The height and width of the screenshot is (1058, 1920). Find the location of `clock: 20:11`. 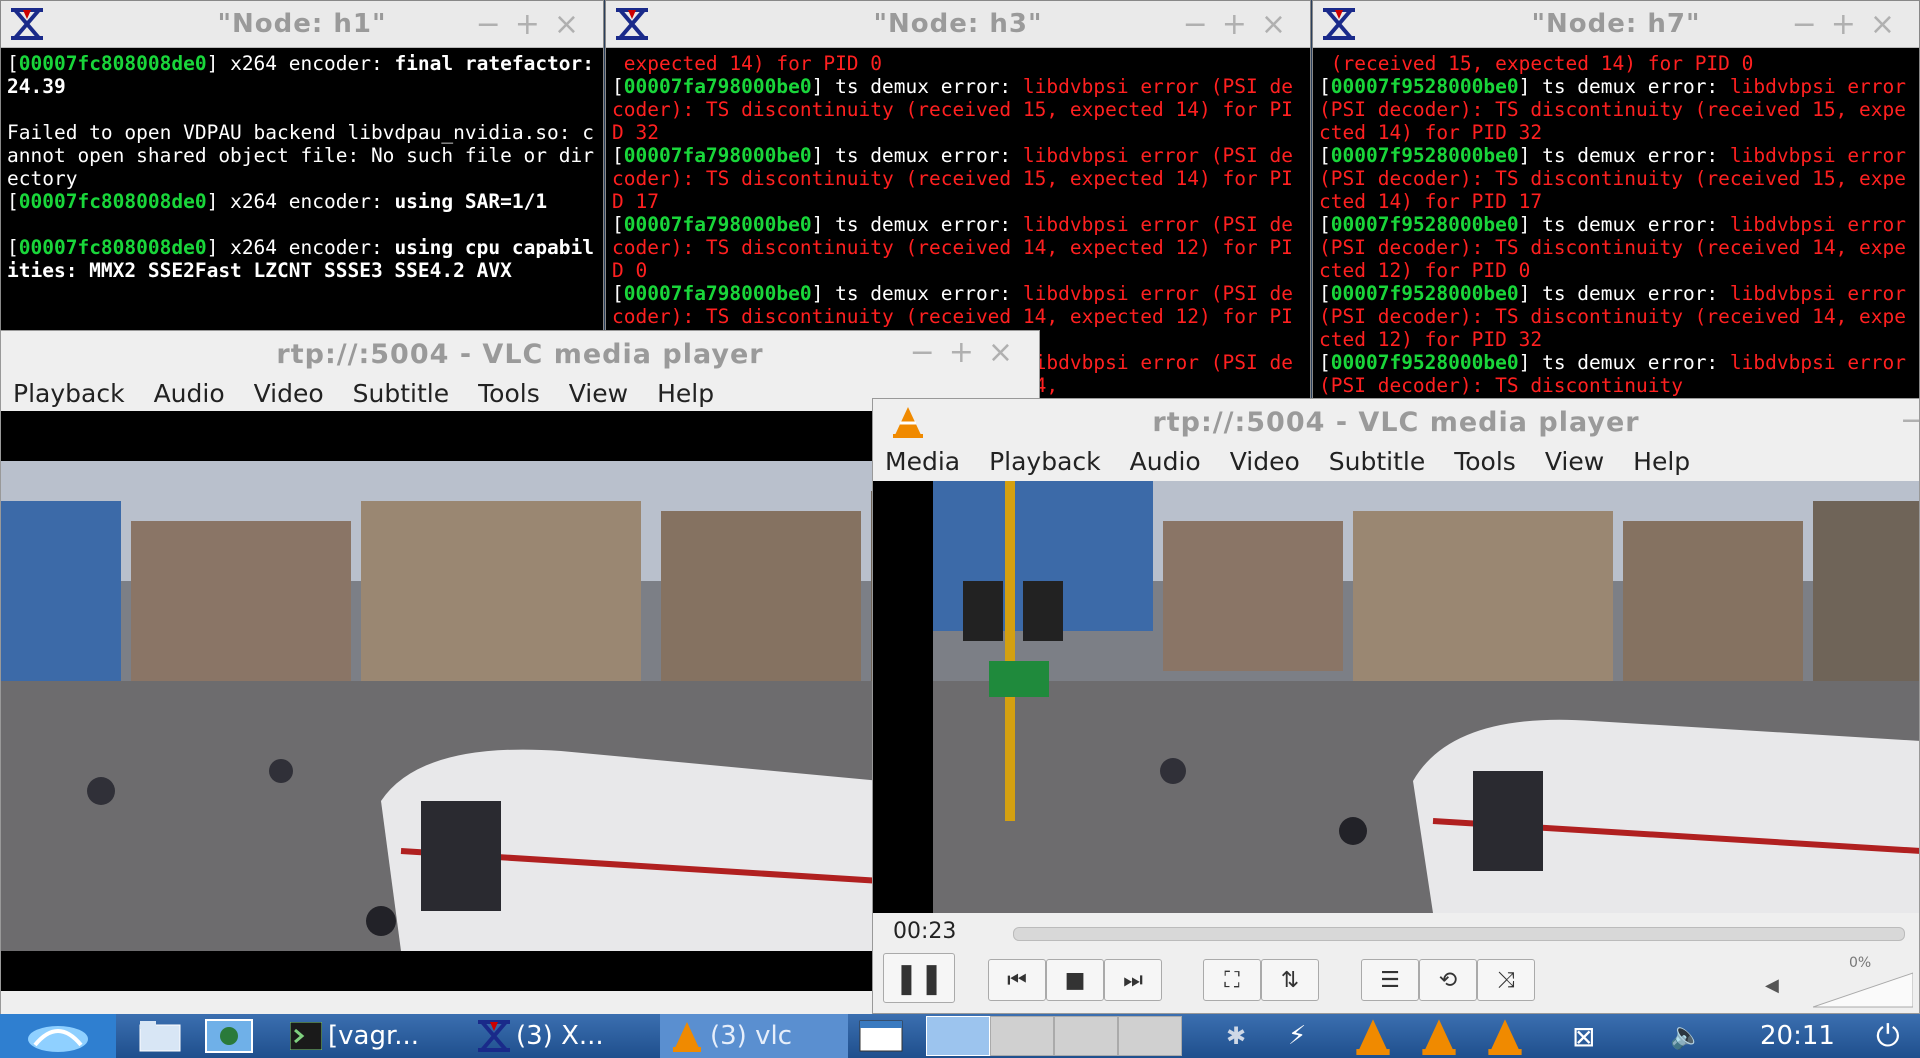

clock: 20:11 is located at coordinates (1797, 1036).